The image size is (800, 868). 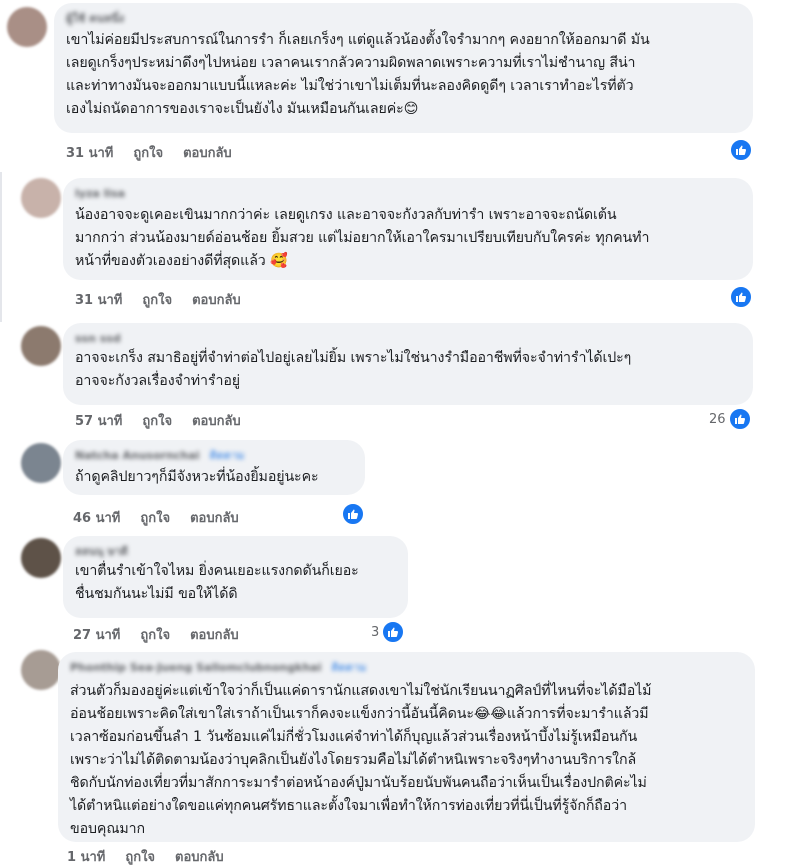 I want to click on reaction-count: 3, so click(x=375, y=632).